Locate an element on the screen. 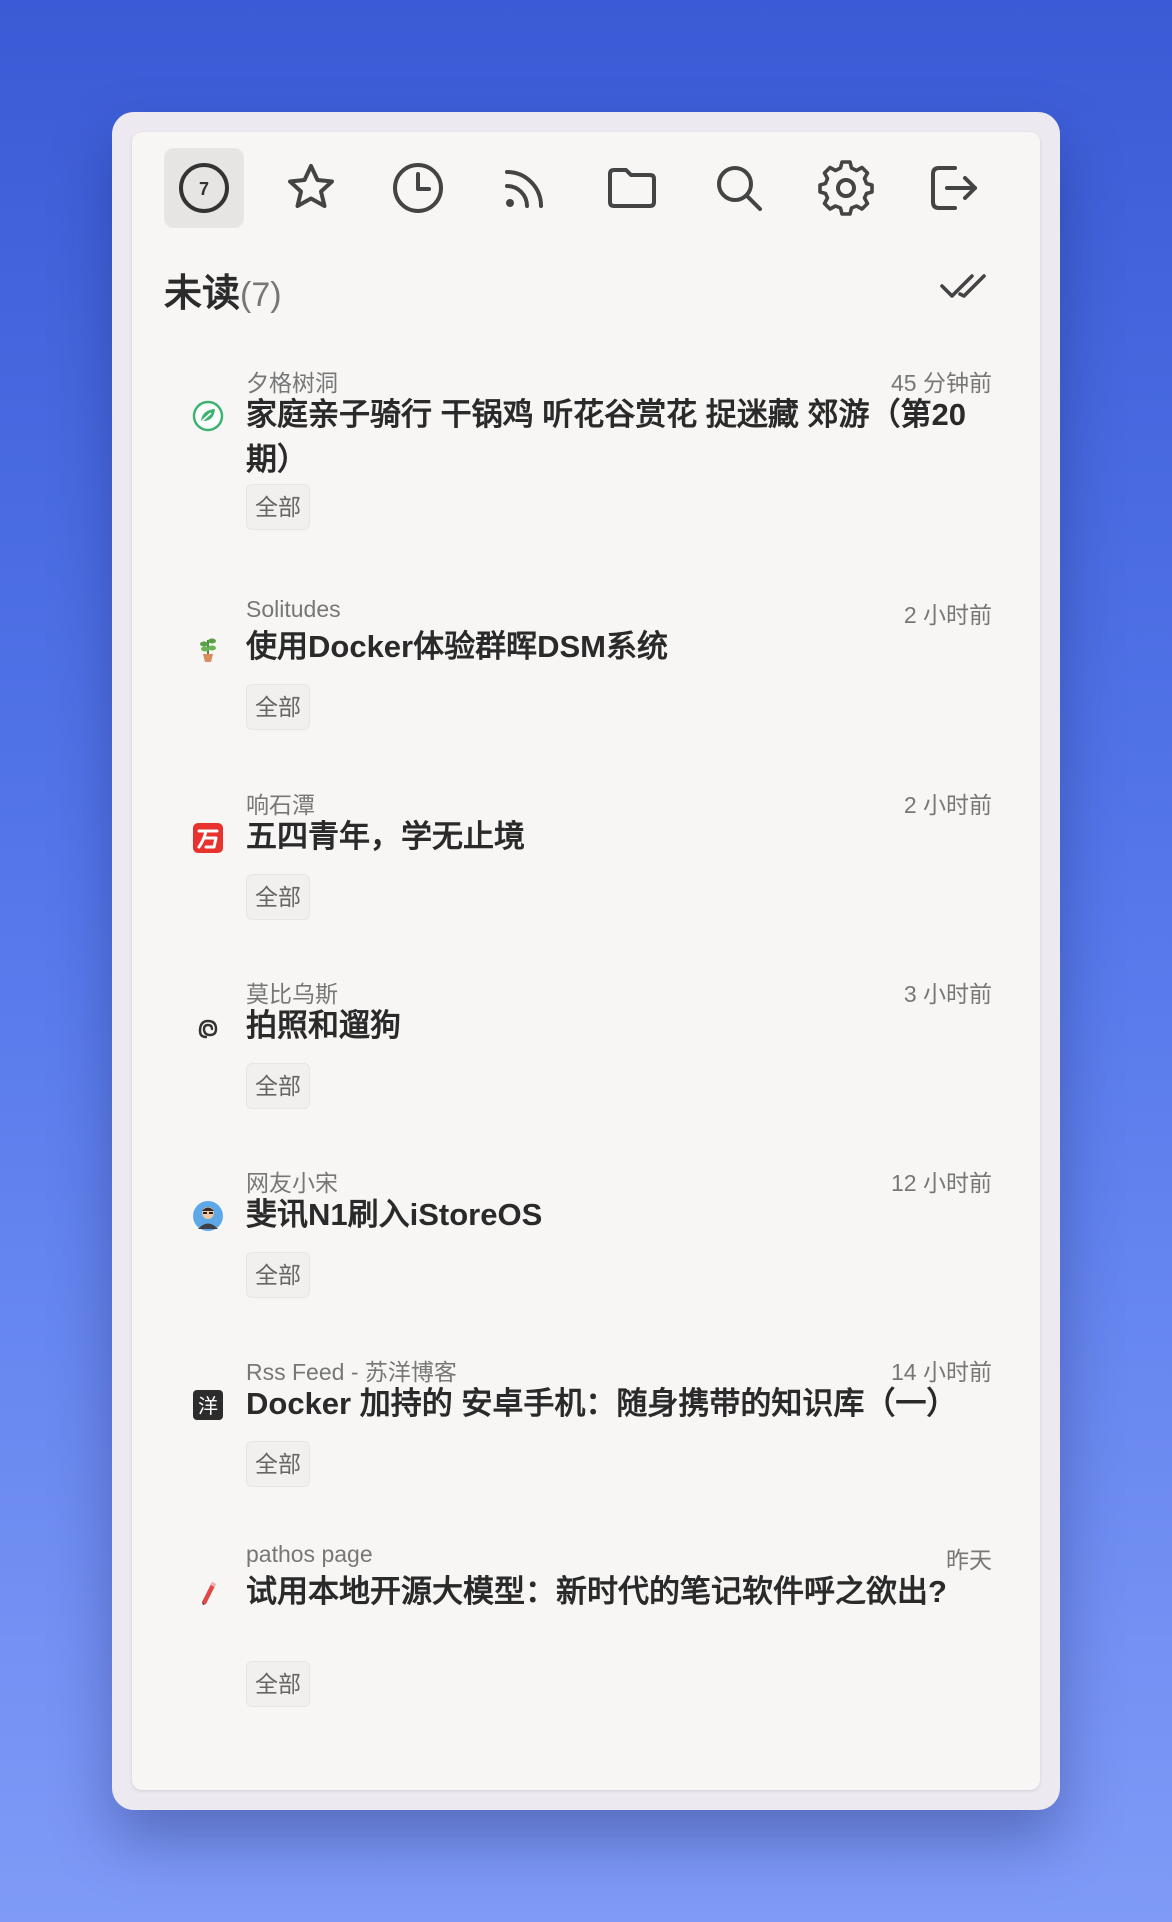 Image resolution: width=1172 pixels, height=1922 pixels. avatar-icon is located at coordinates (208, 1216).